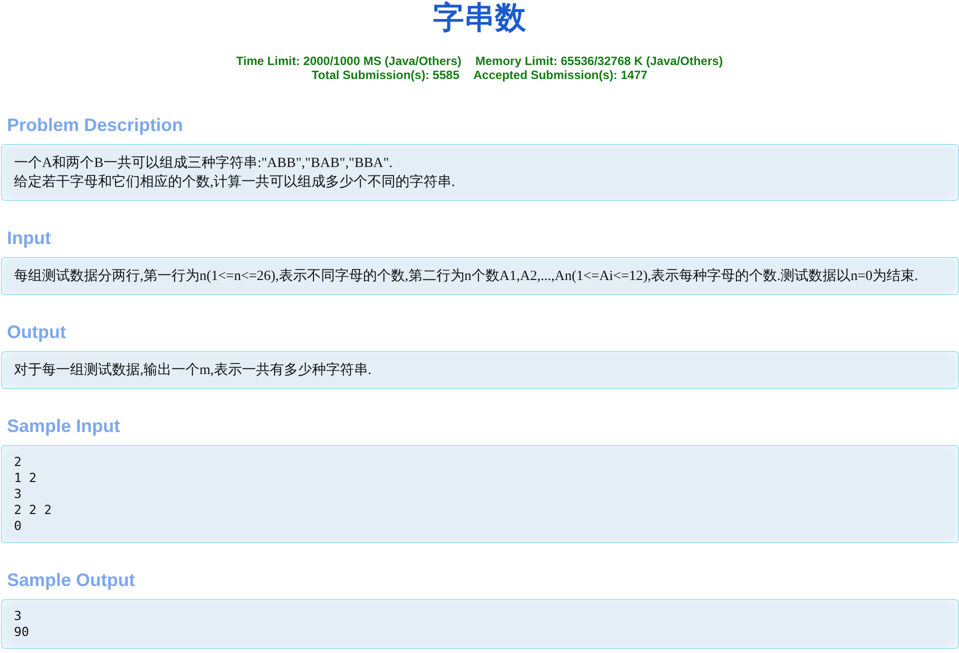  What do you see at coordinates (29, 238) in the screenshot?
I see `section-heading: Input` at bounding box center [29, 238].